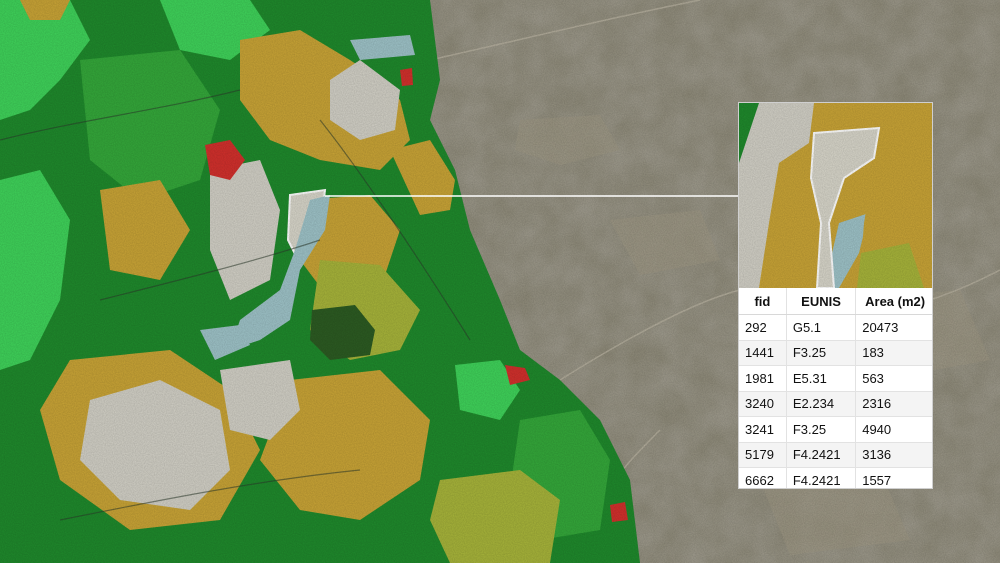 Image resolution: width=1000 pixels, height=563 pixels. I want to click on table-row: 3240 E2.234 2316, so click(835, 403).